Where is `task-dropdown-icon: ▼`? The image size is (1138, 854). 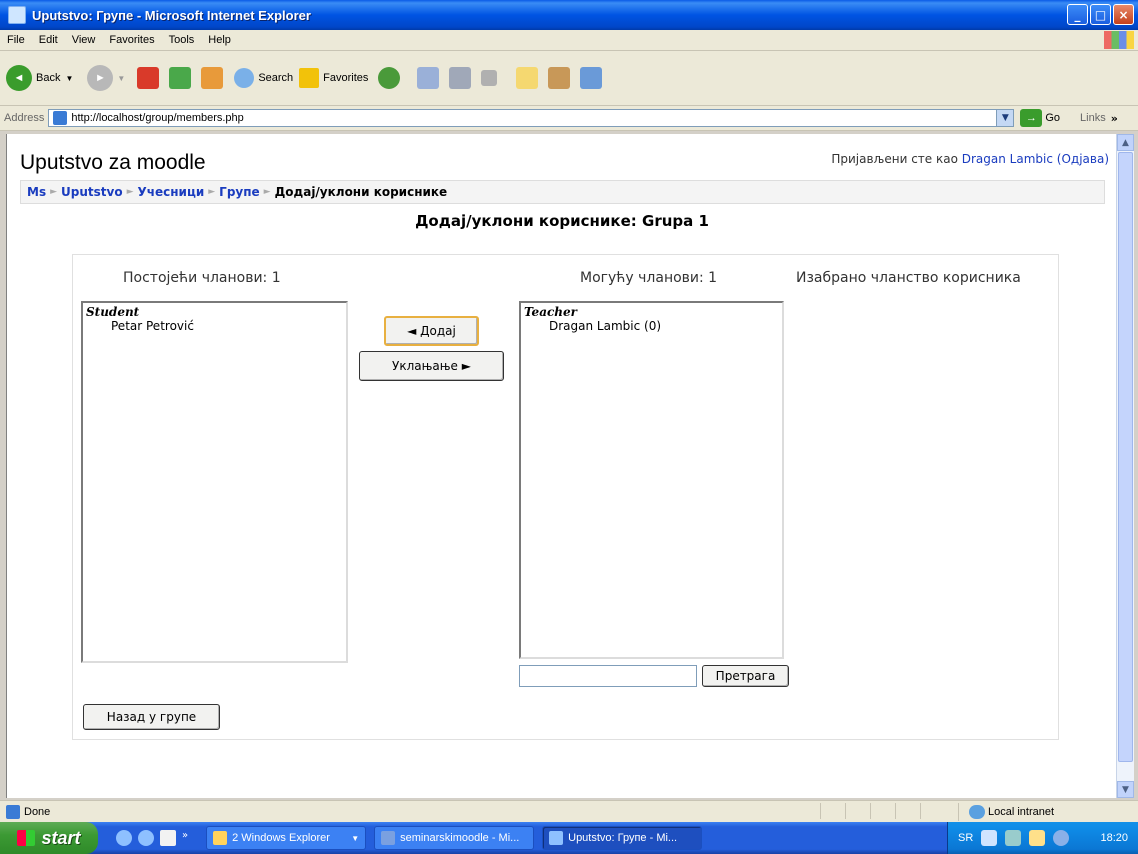
task-dropdown-icon: ▼ is located at coordinates (355, 838).